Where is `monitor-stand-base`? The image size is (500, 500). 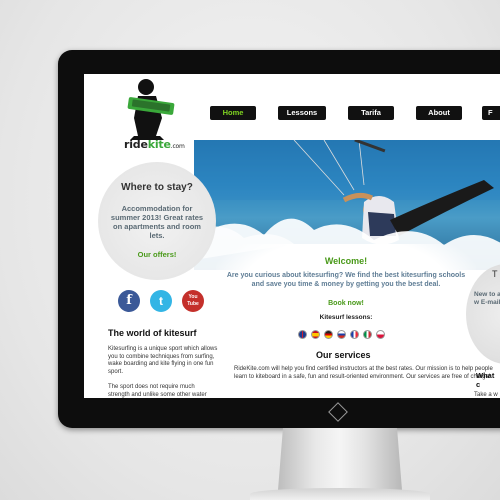 monitor-stand-base is located at coordinates (340, 494).